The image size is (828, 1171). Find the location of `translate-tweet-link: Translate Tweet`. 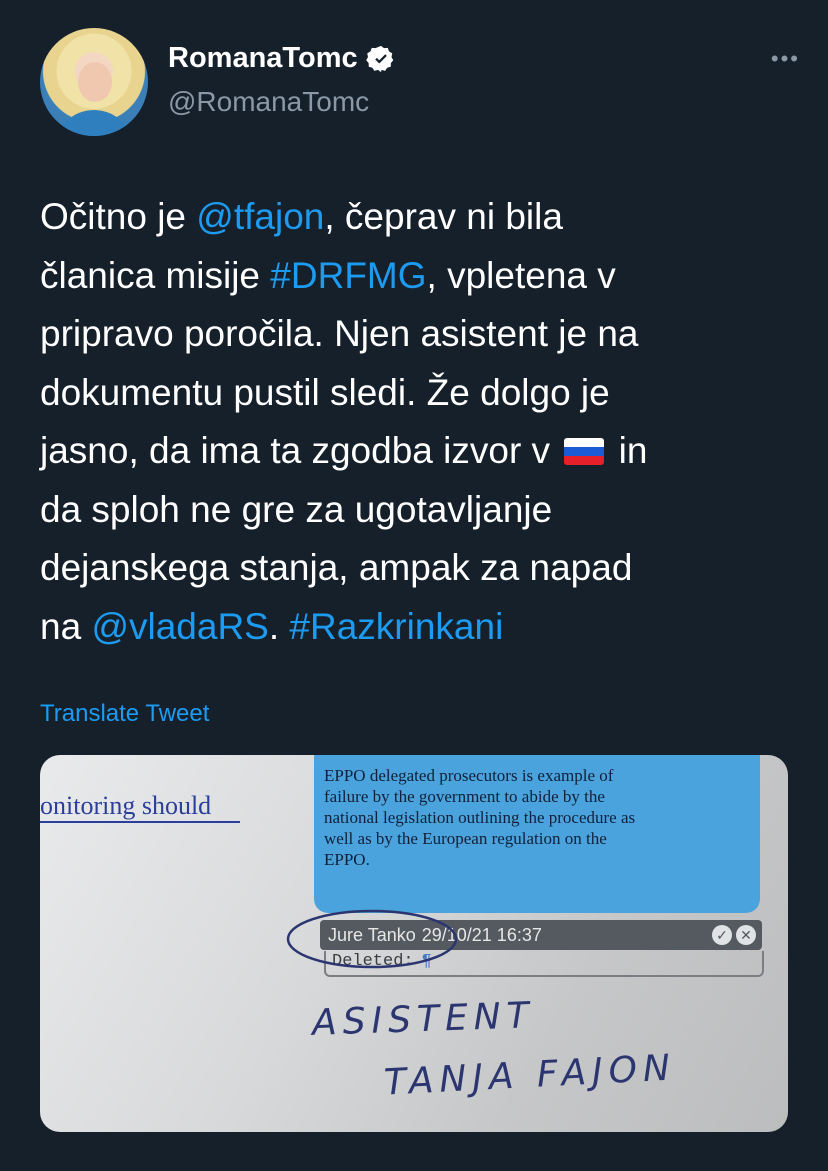

translate-tweet-link: Translate Tweet is located at coordinates (124, 714).